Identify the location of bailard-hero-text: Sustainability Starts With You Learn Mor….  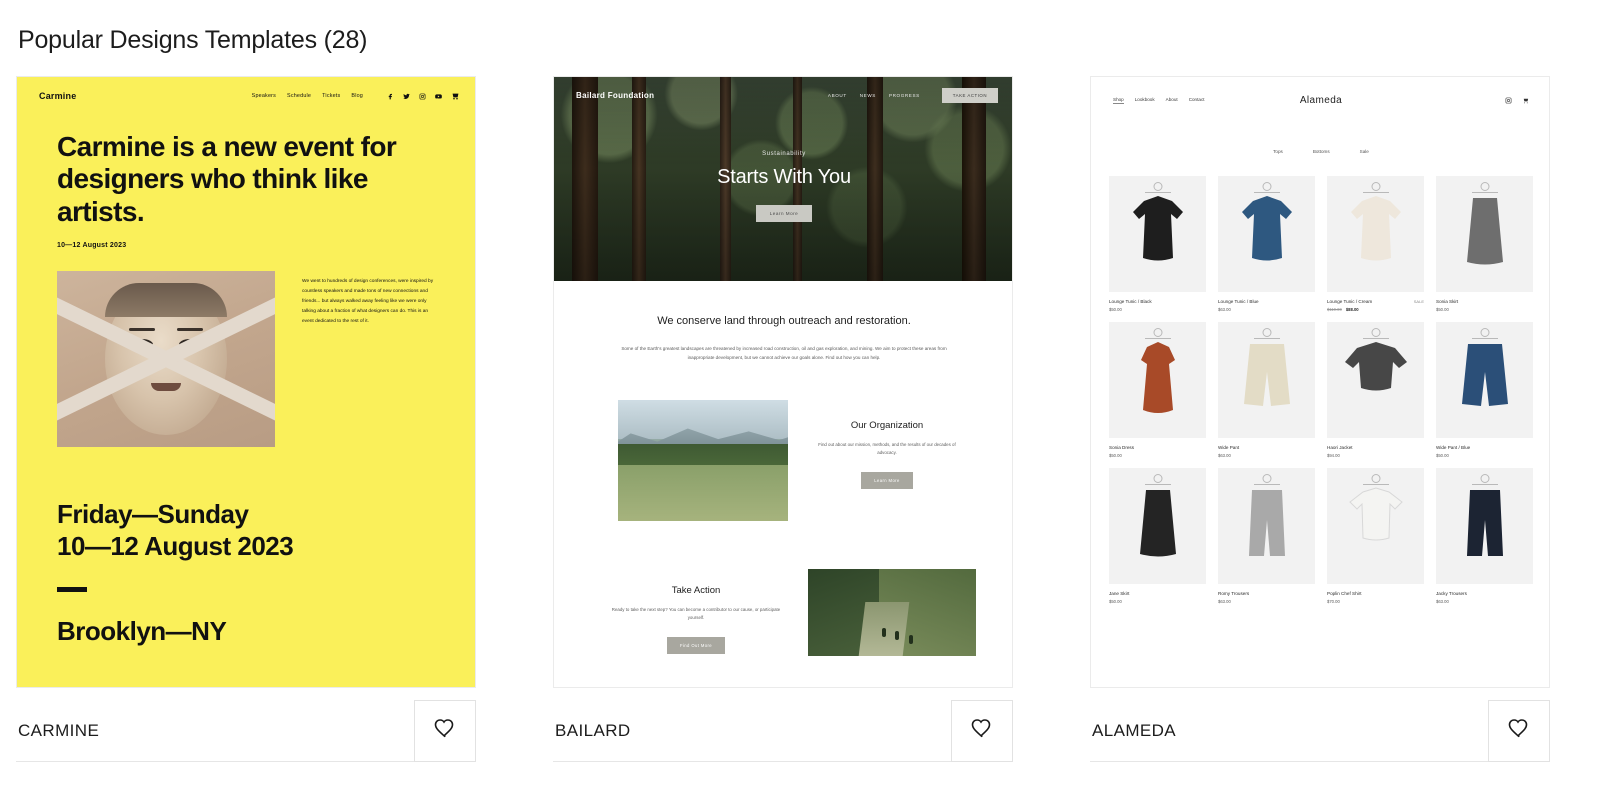
(783, 186).